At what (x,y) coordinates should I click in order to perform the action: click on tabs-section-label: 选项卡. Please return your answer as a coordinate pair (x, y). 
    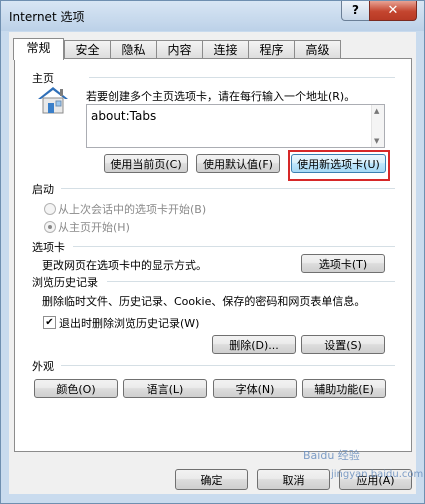
    Looking at the image, I should click on (48, 247).